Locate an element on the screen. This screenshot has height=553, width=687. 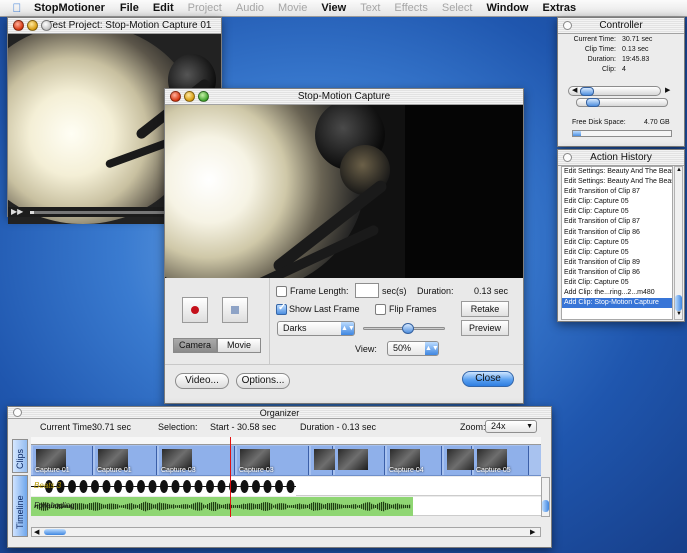
frame-length-field is located at coordinates (367, 290).